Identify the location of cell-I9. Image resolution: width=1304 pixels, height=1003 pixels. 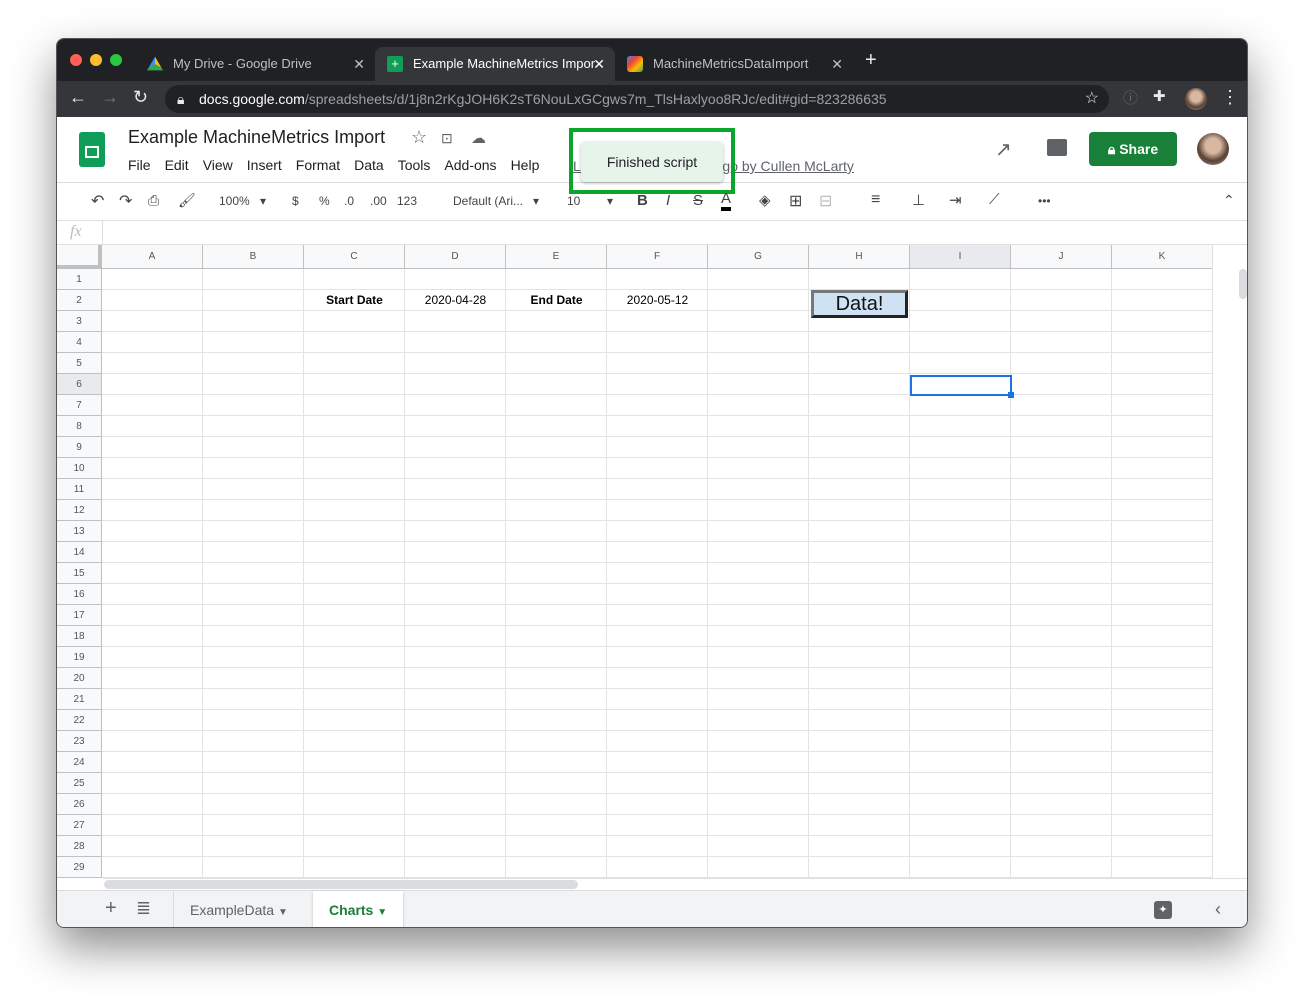
(960, 447).